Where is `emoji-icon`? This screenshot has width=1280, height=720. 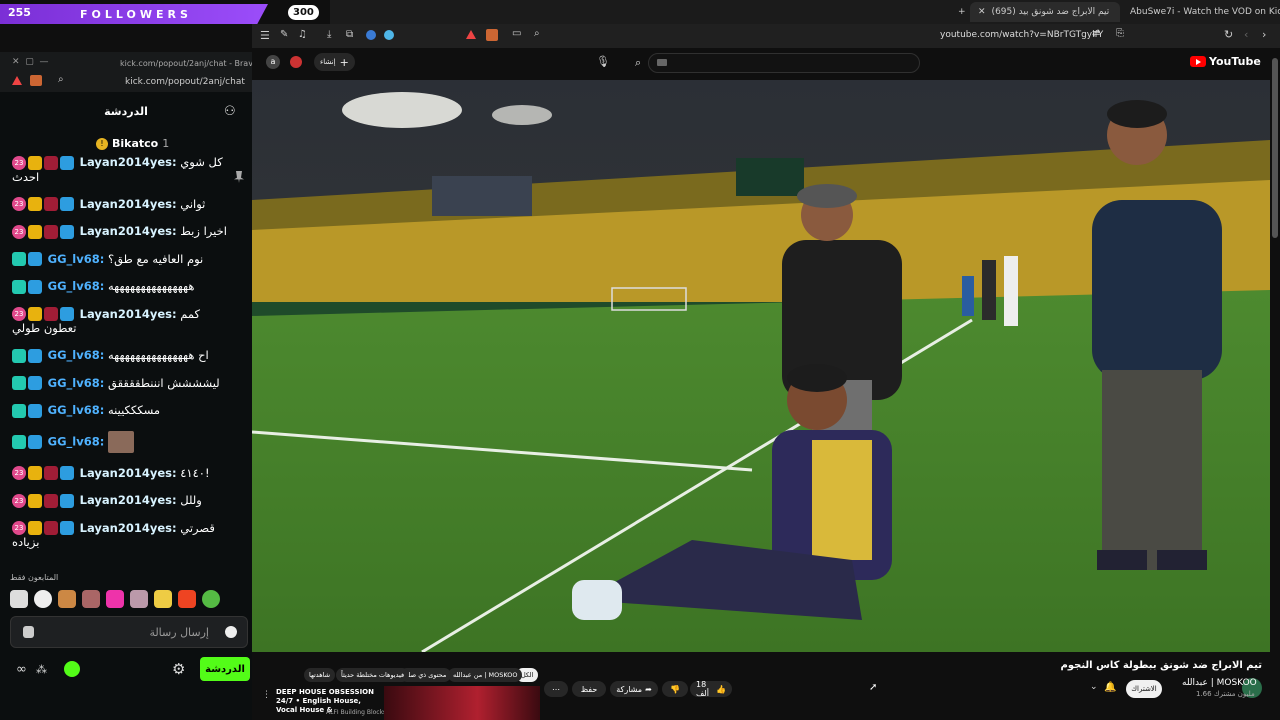
emoji-icon is located at coordinates (231, 632).